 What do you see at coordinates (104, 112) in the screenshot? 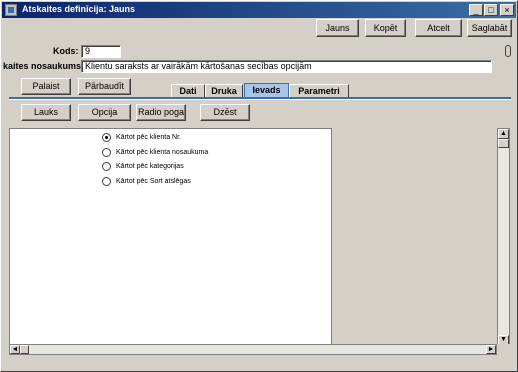
I see `option-button: Opcija` at bounding box center [104, 112].